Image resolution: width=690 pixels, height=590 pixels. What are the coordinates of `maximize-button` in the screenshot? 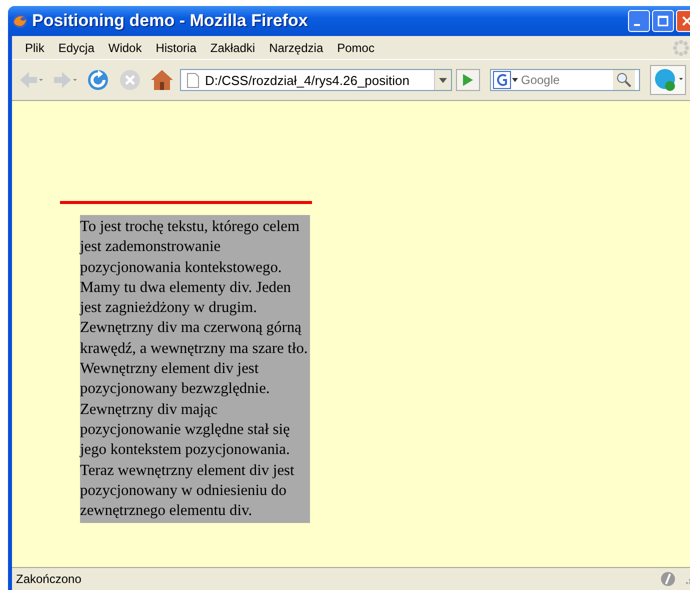 It's located at (663, 21).